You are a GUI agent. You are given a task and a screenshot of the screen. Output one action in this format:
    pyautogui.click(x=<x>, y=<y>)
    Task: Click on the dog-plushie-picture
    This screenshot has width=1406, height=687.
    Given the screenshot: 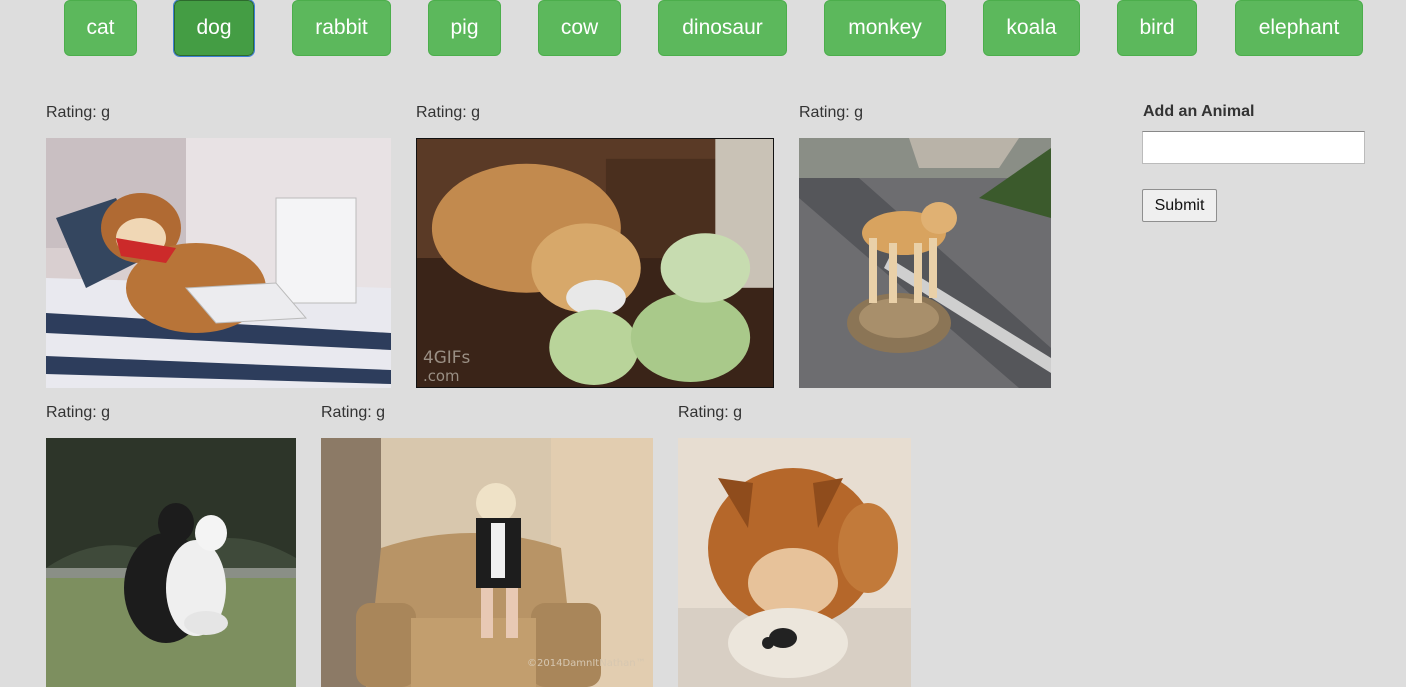 What is the action you would take?
    pyautogui.click(x=794, y=562)
    